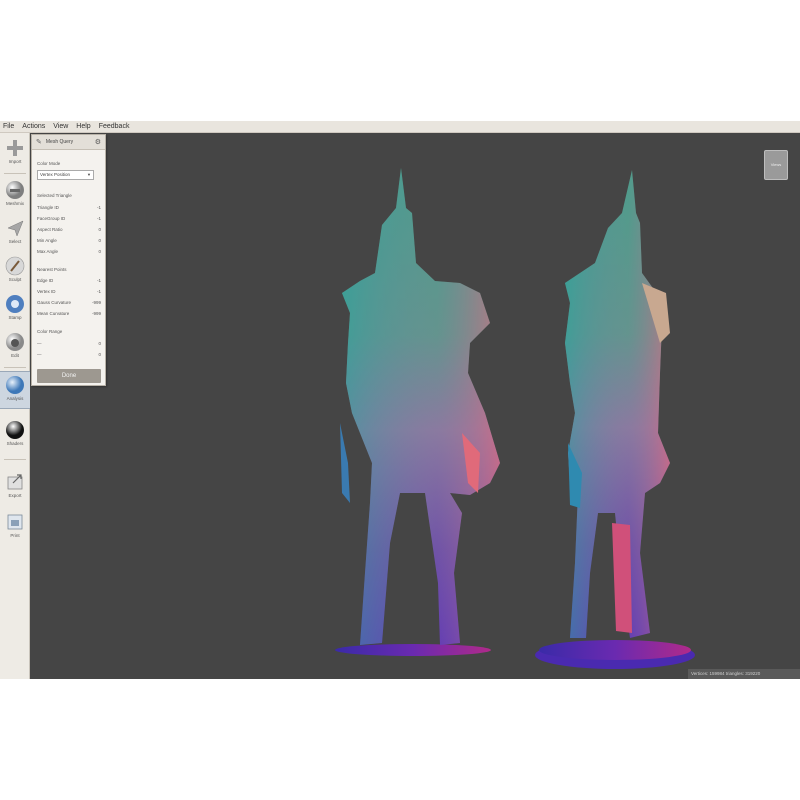 This screenshot has width=800, height=800. I want to click on tool-label: Stamp, so click(15, 317).